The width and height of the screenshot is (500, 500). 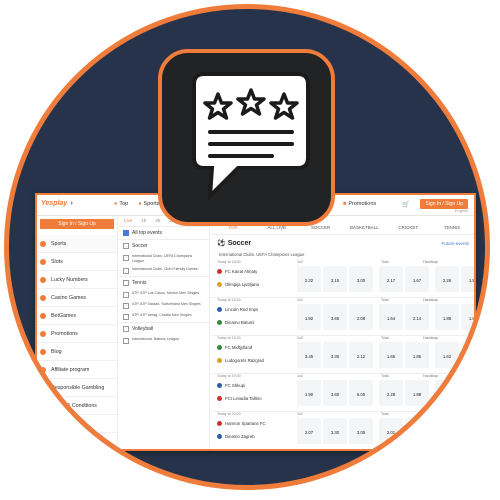 I want to click on odds-button: 3.65, so click(x=335, y=317).